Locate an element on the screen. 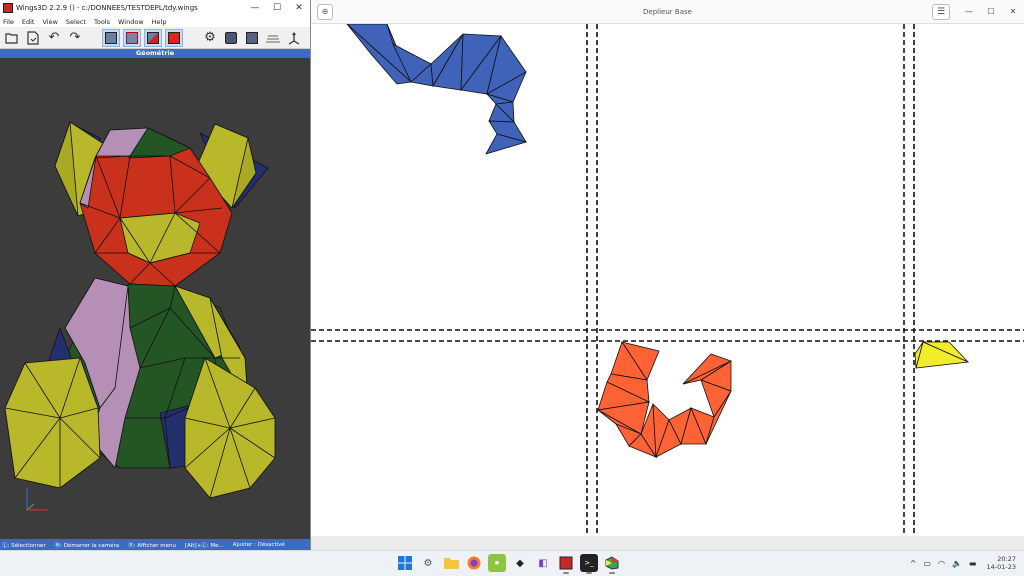 The image size is (1024, 576). deplieur-close-button: ✕ is located at coordinates (1013, 11).